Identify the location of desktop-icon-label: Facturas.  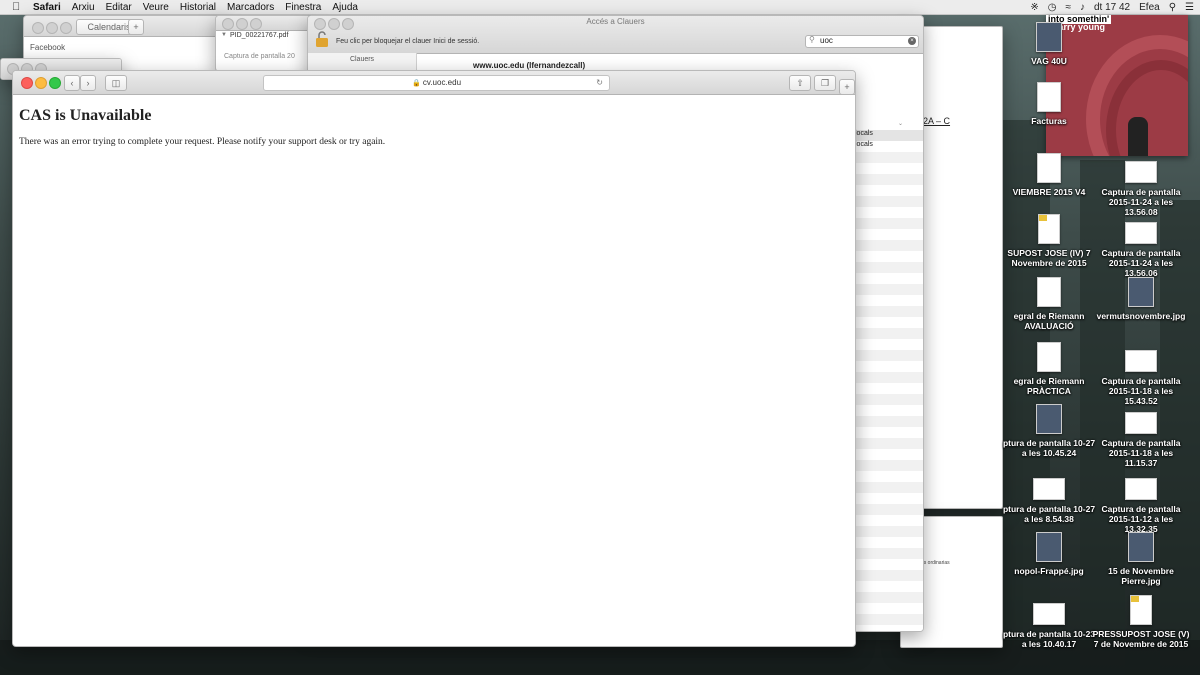
(1049, 121).